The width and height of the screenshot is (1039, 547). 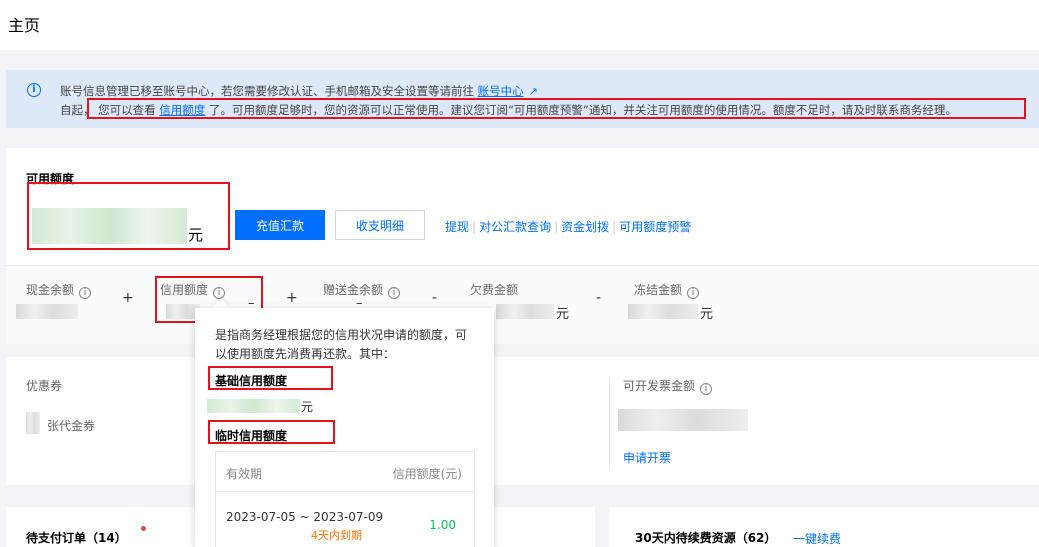 I want to click on pending-orders-title: 待支付订单（14）, so click(x=76, y=537).